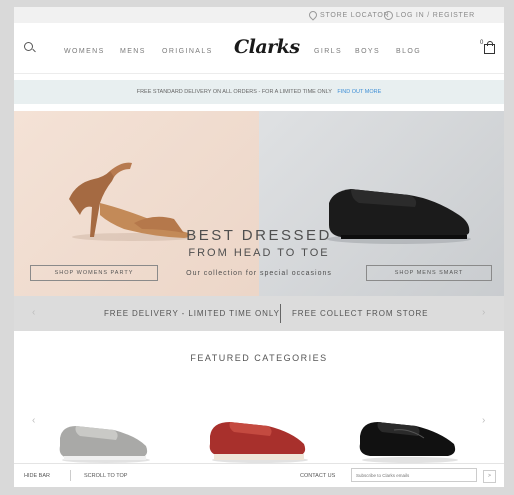  Describe the element at coordinates (435, 15) in the screenshot. I see `login-register-label: LOG IN / REGISTER` at that location.